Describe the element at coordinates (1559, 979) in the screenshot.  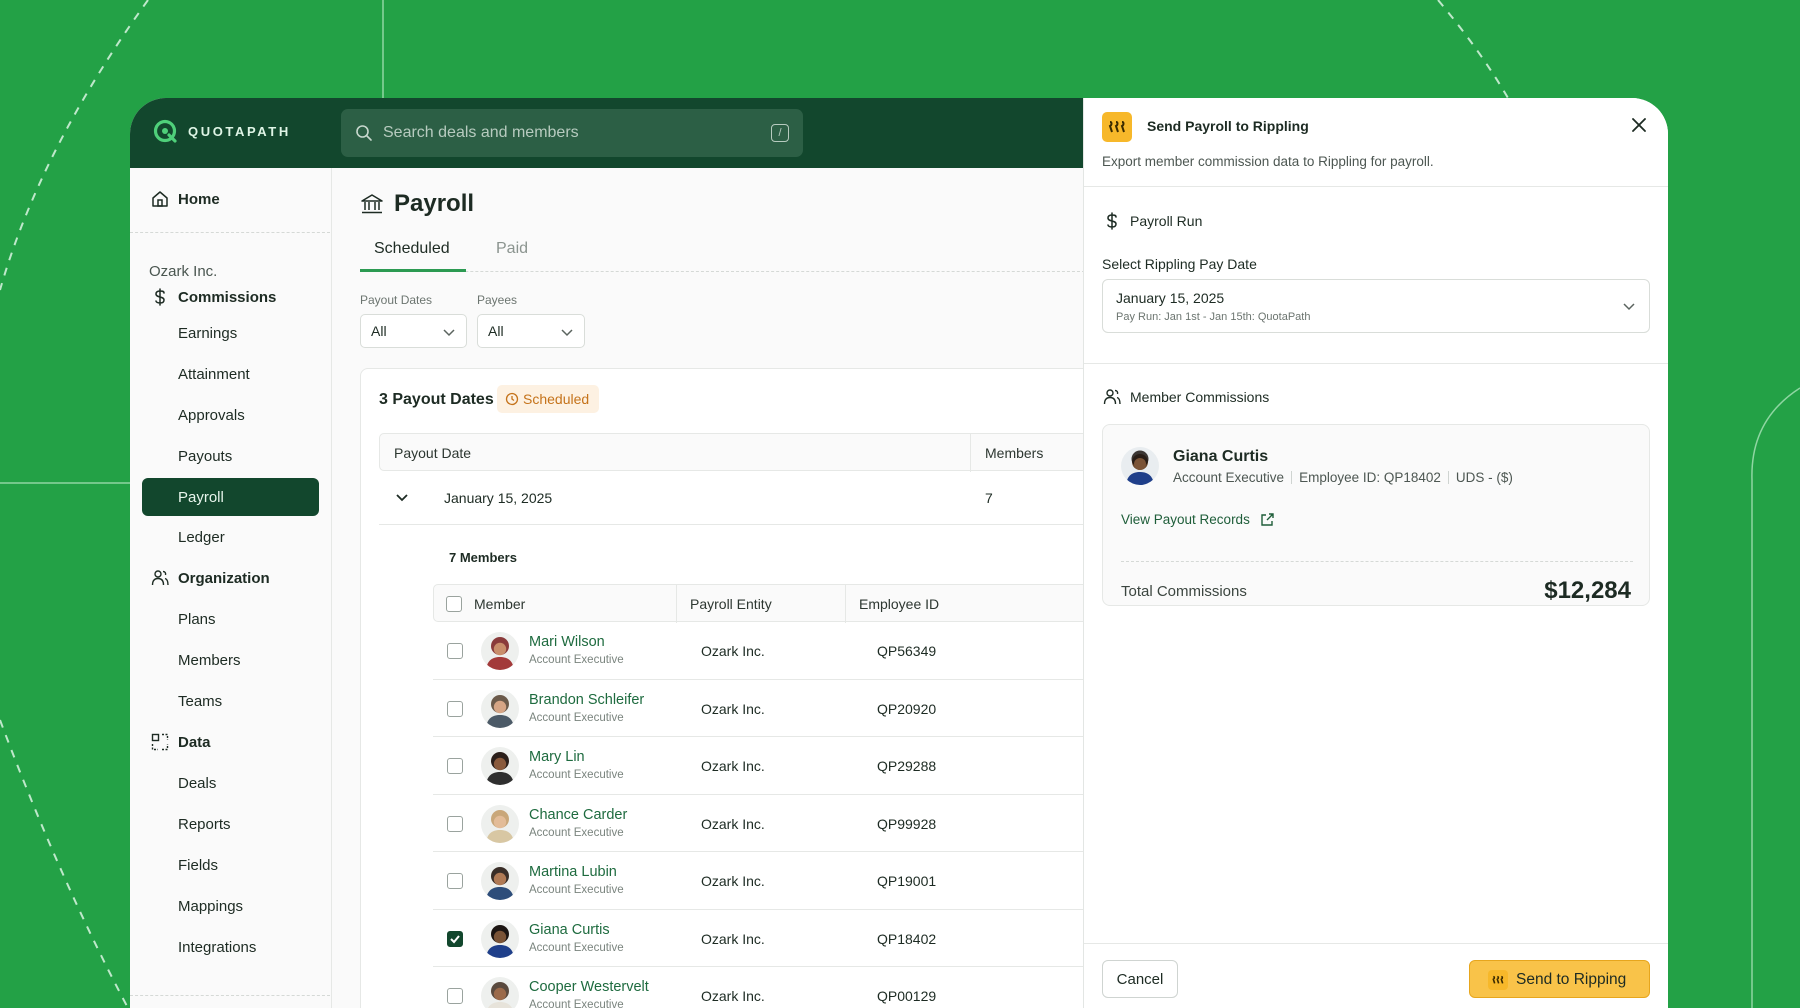
I see `send-to-rippling-button: Send to Ripping` at that location.